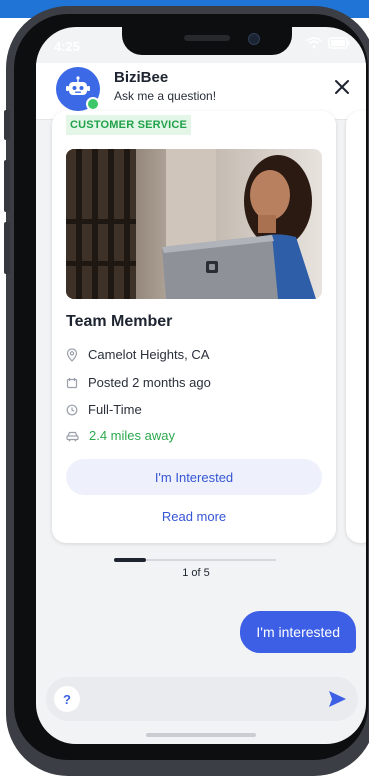 The width and height of the screenshot is (369, 776). Describe the element at coordinates (165, 96) in the screenshot. I see `bot-subtitle: Ask me a question!` at that location.